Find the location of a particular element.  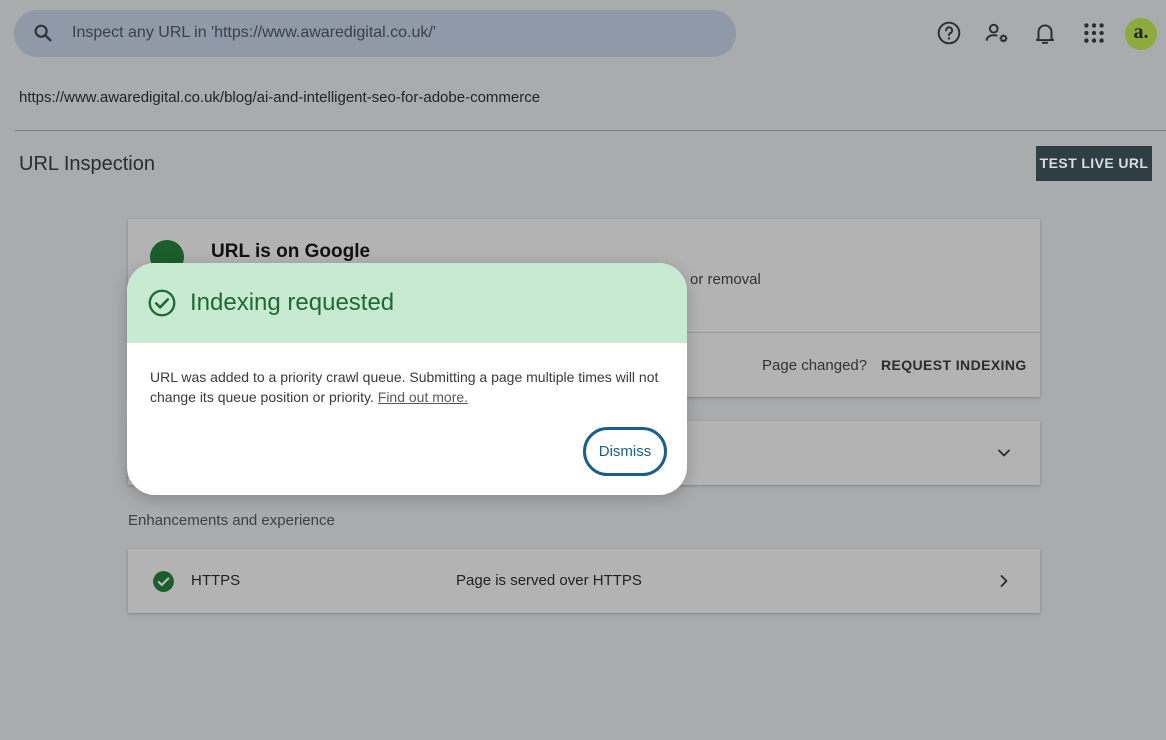

dismiss-button: Dismiss is located at coordinates (625, 451).